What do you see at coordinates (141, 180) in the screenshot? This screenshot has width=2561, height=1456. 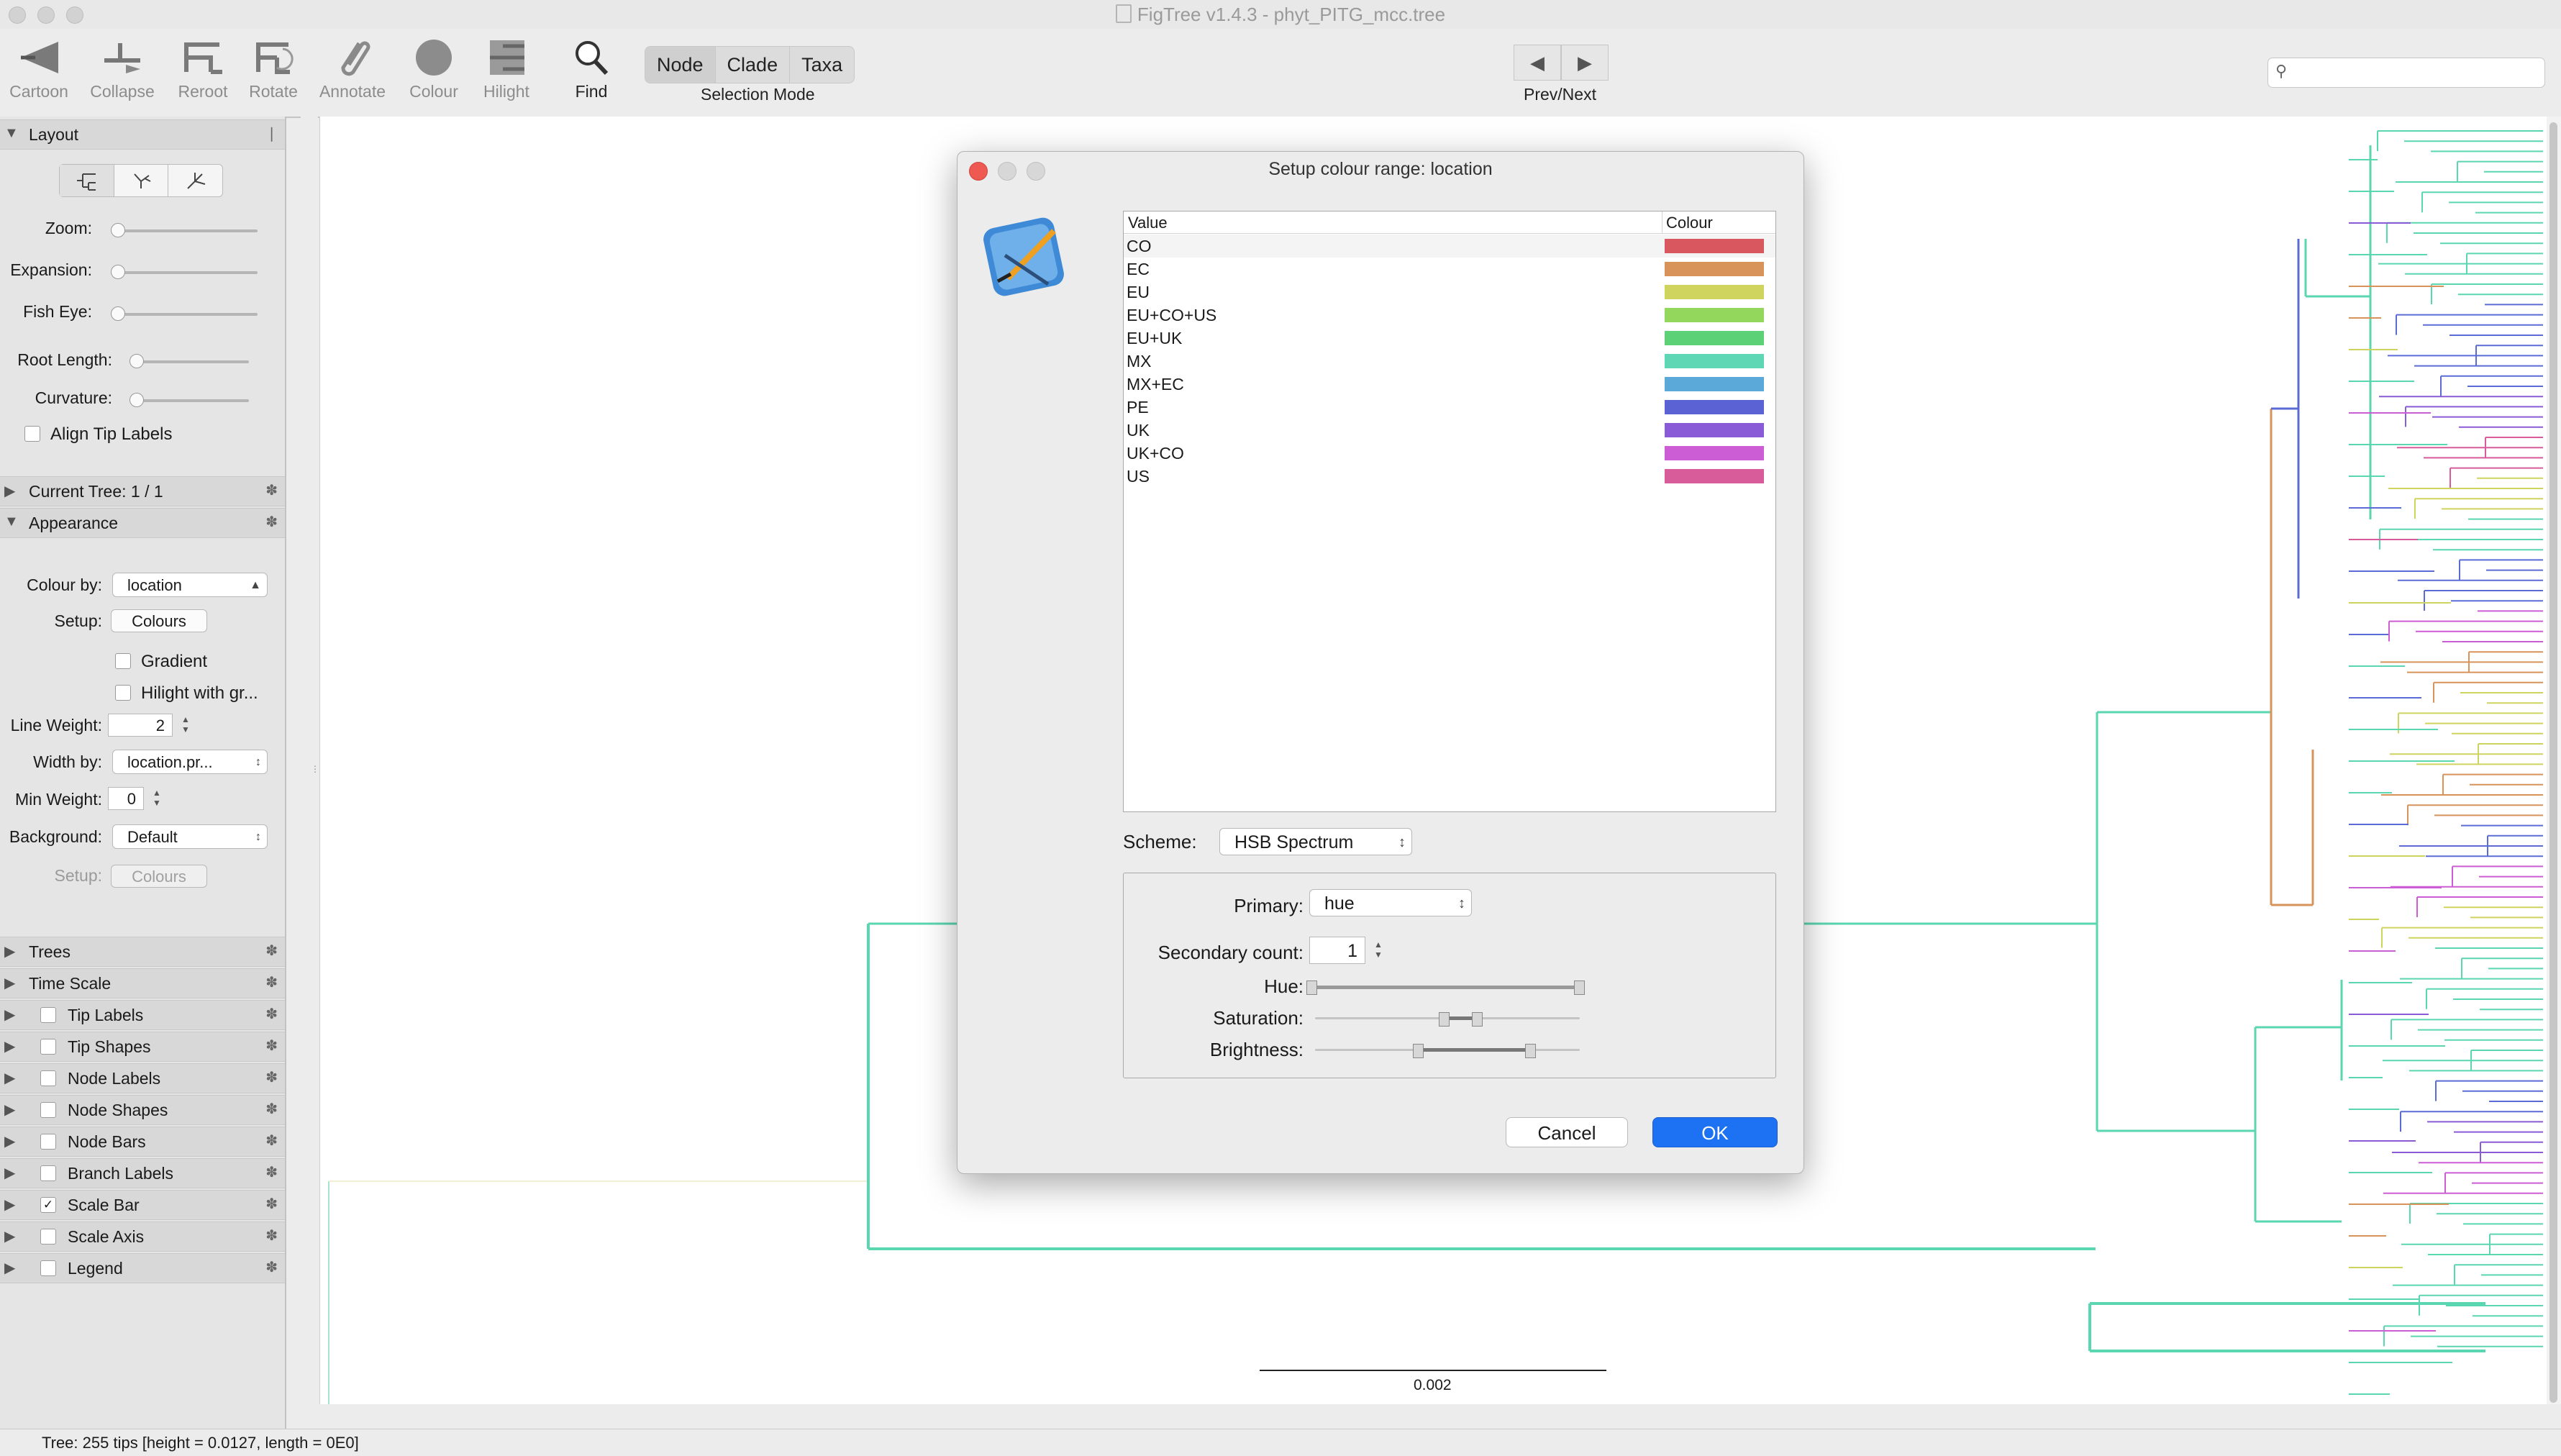 I see `polar-layout-button` at bounding box center [141, 180].